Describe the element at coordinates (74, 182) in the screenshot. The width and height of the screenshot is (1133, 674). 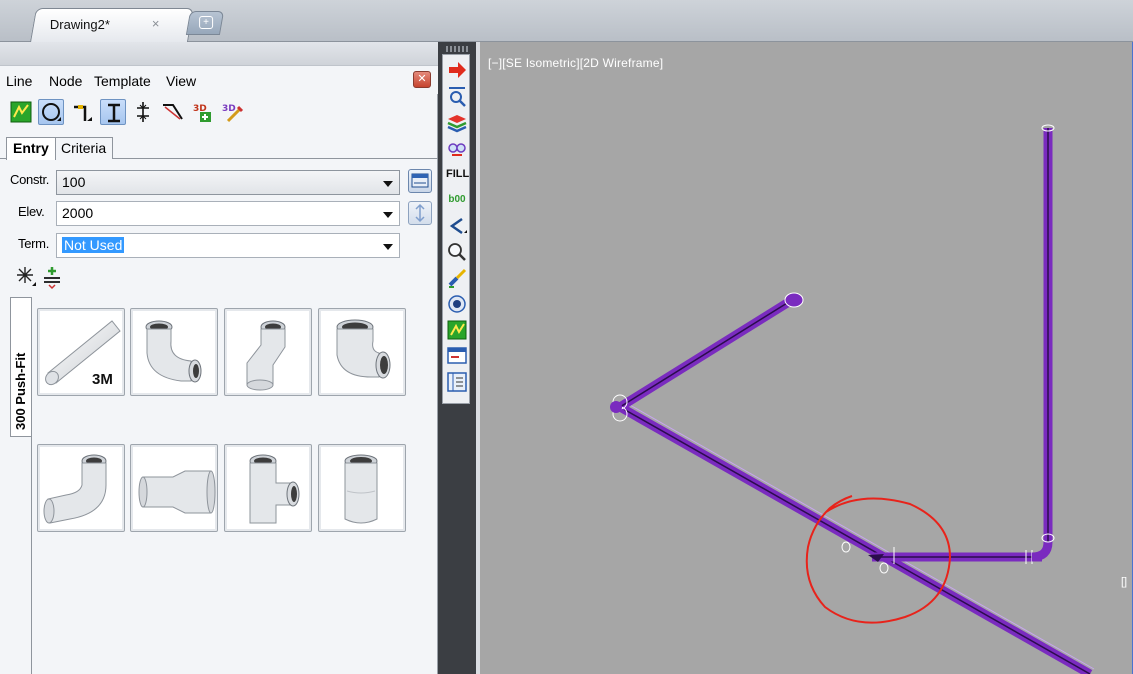
I see `constr-value: 100` at that location.